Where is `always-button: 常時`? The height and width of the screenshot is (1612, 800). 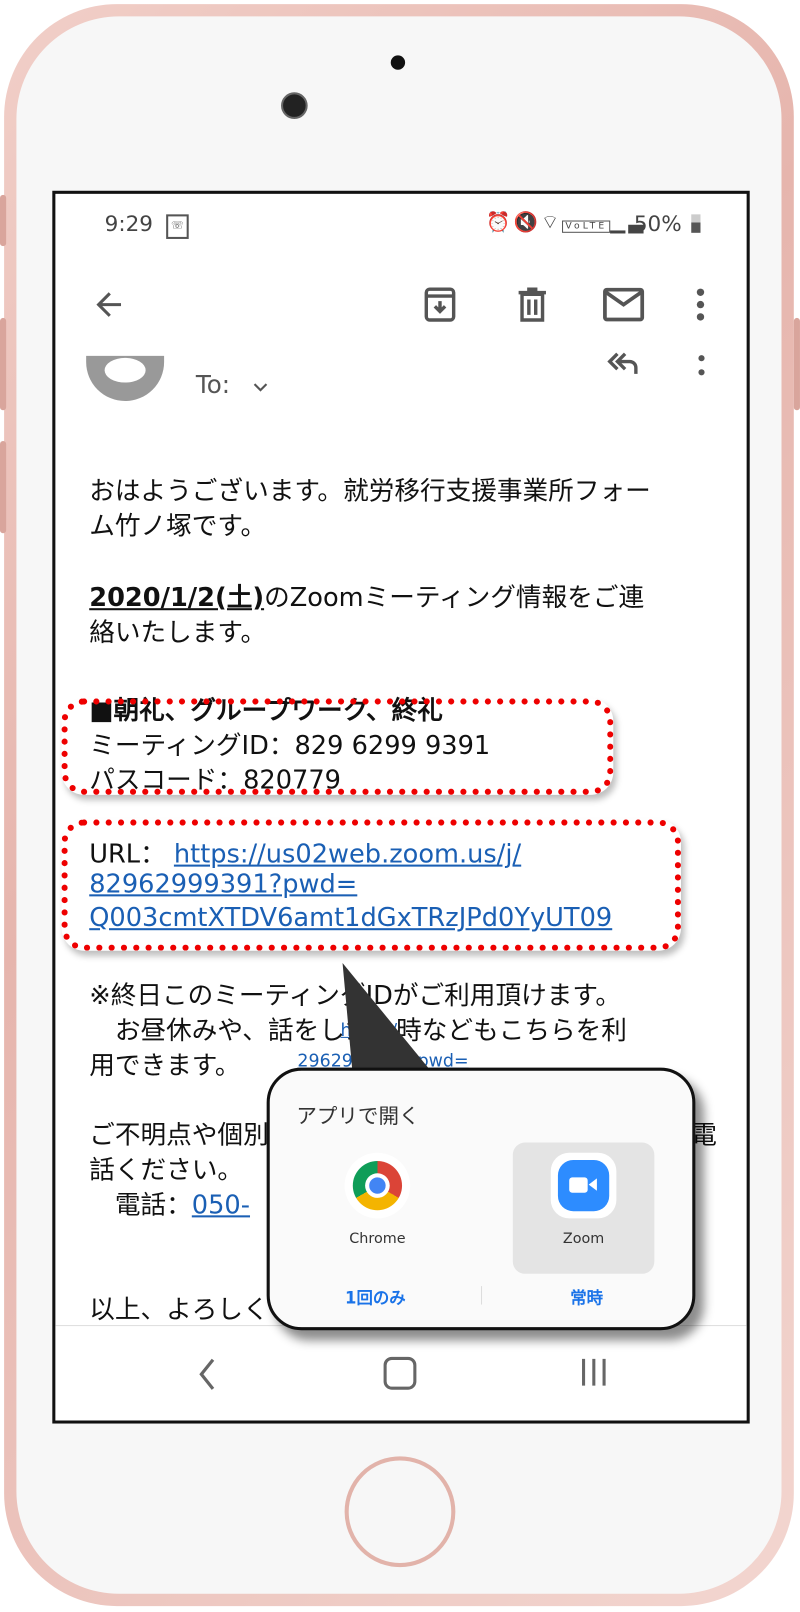 always-button: 常時 is located at coordinates (586, 1296).